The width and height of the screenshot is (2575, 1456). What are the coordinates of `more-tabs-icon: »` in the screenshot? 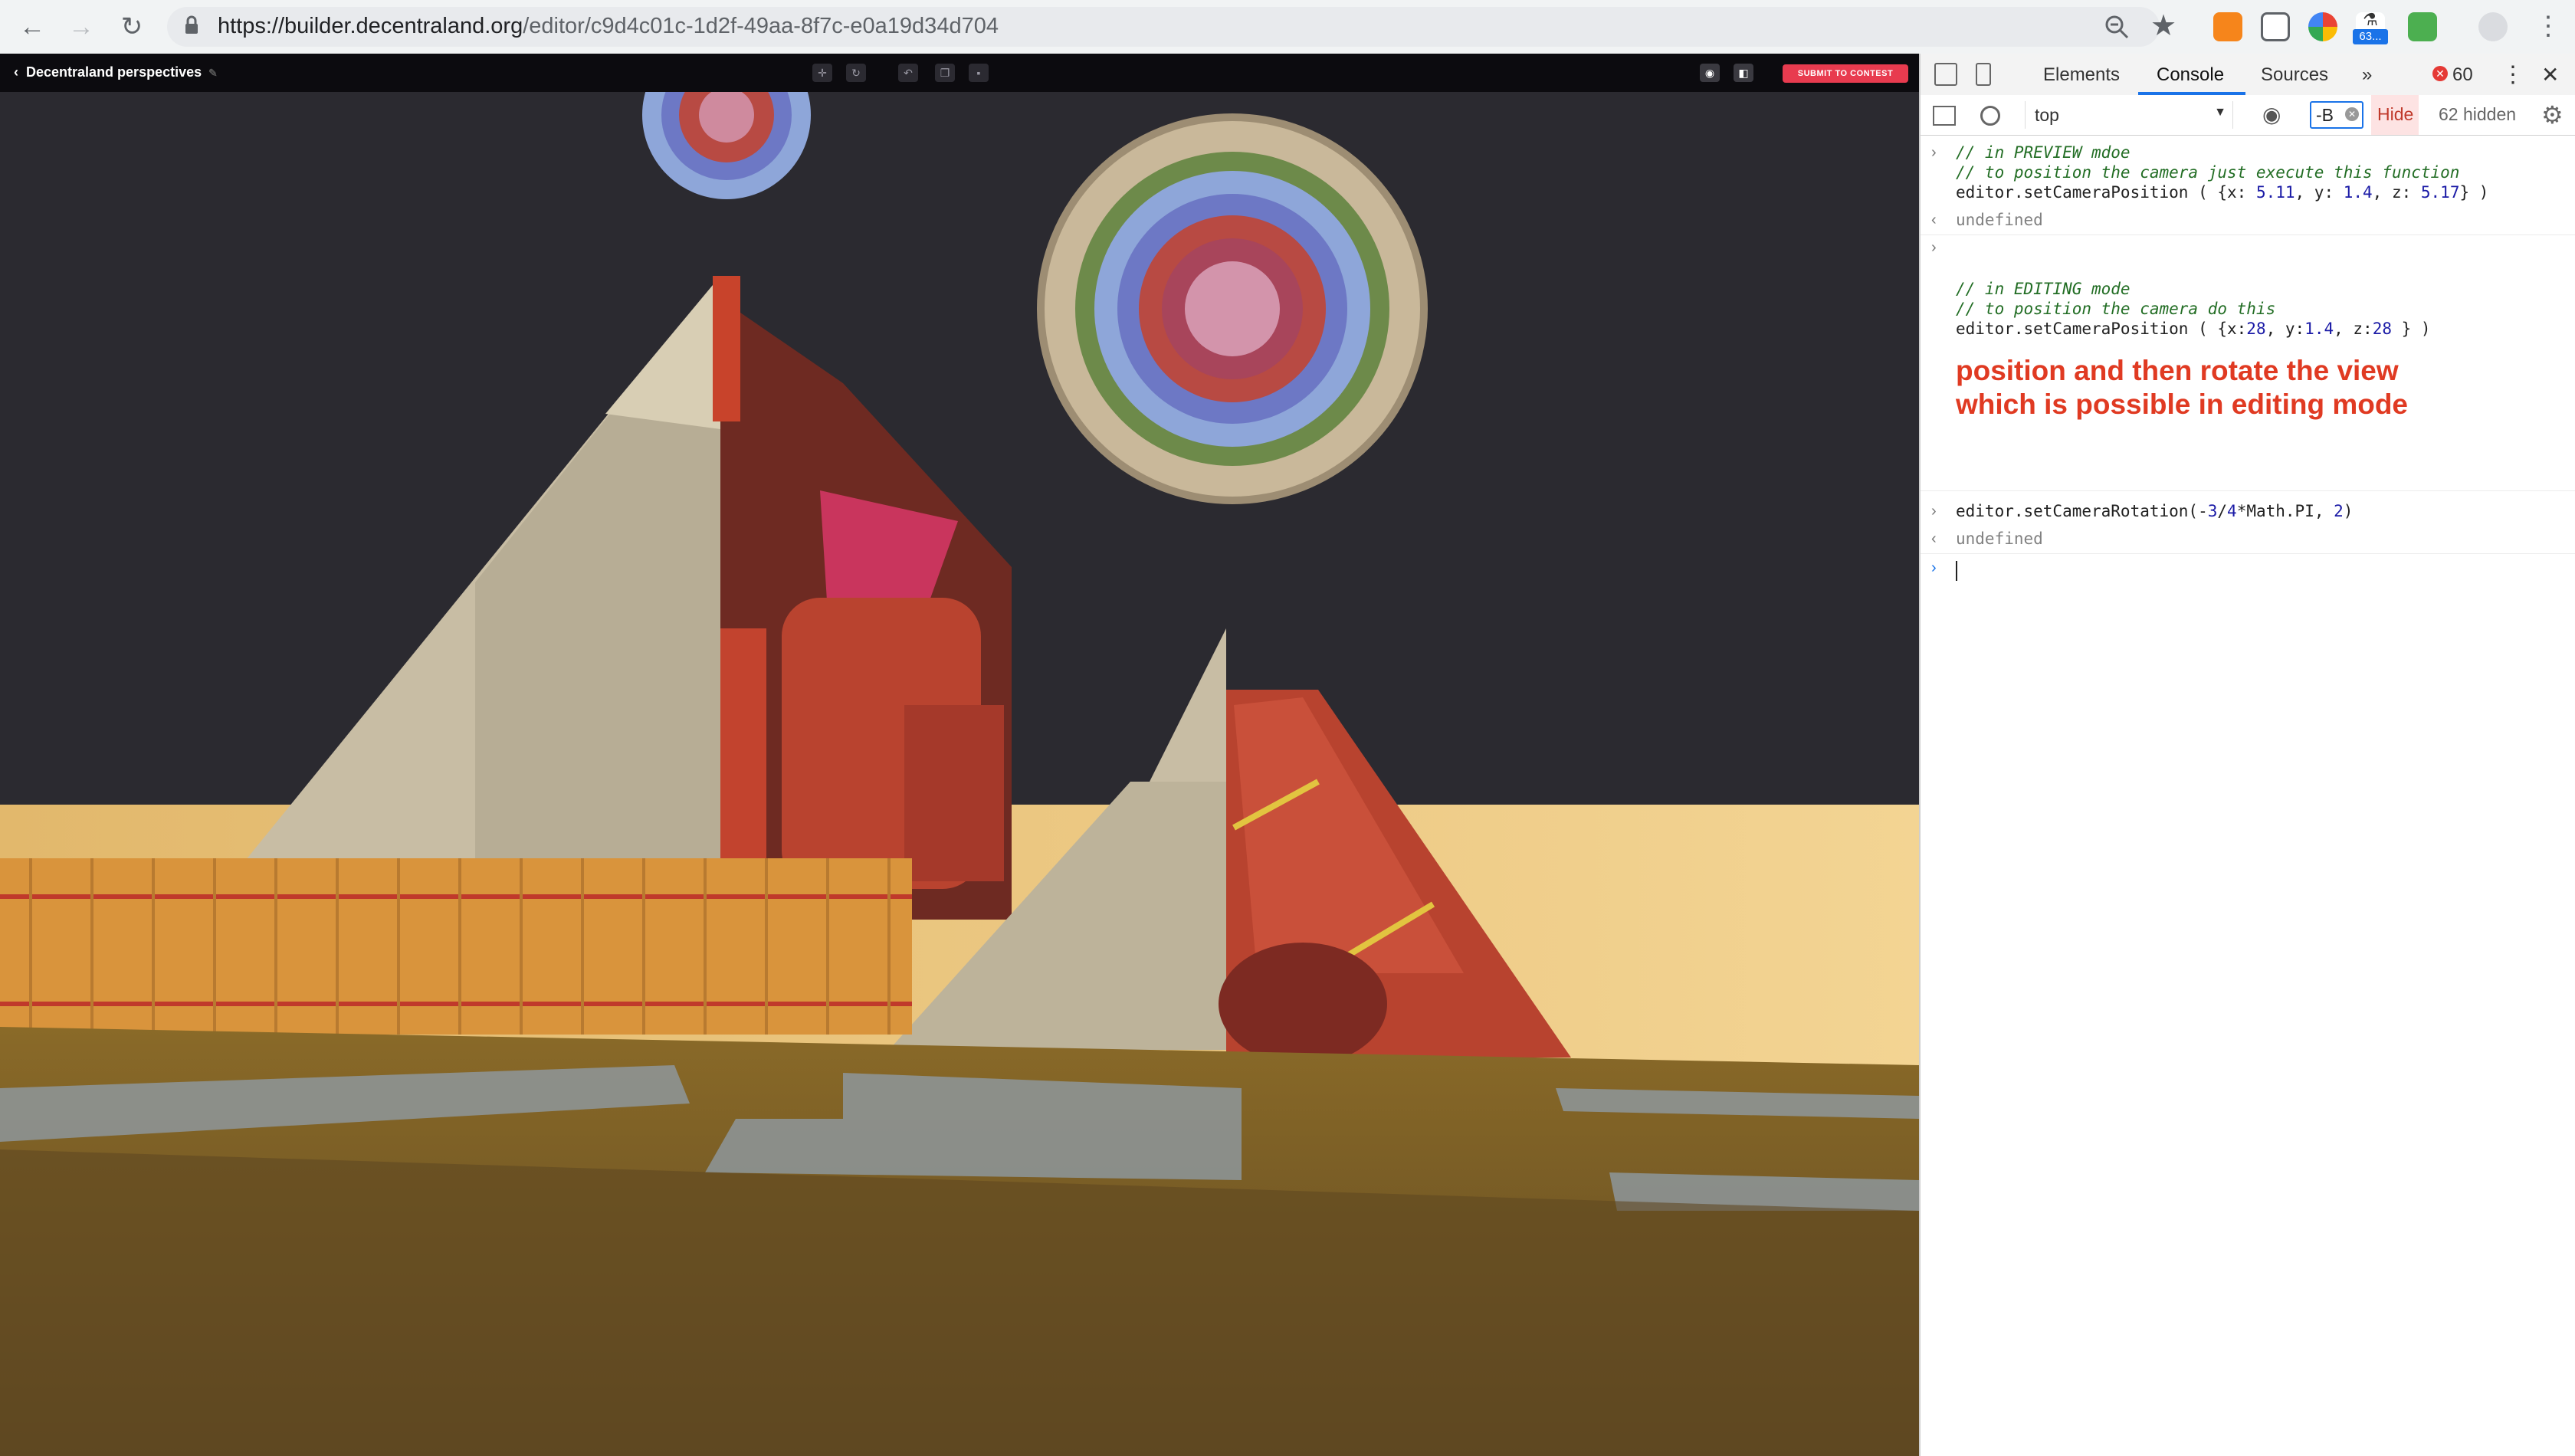 It's located at (2367, 75).